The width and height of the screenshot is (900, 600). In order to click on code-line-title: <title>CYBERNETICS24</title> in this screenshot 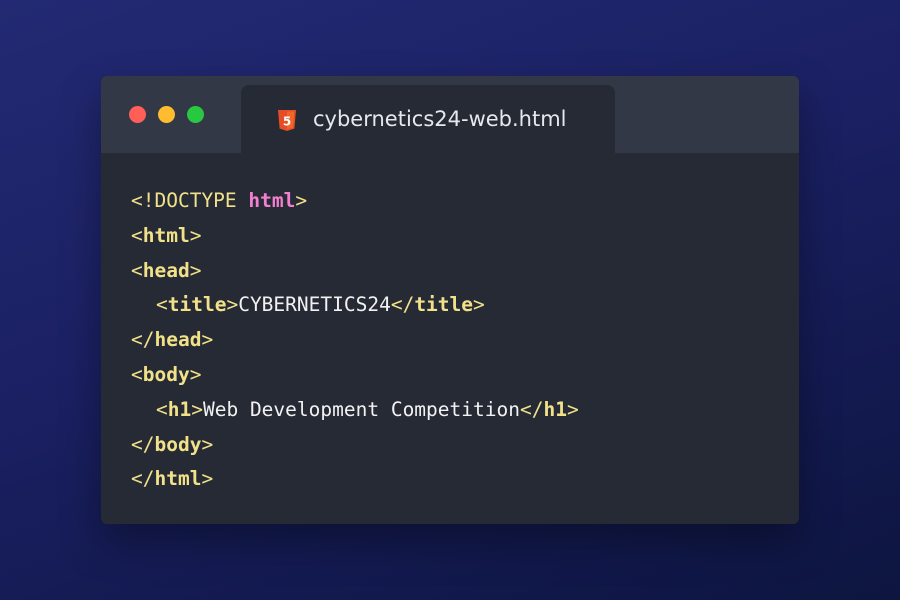, I will do `click(355, 305)`.